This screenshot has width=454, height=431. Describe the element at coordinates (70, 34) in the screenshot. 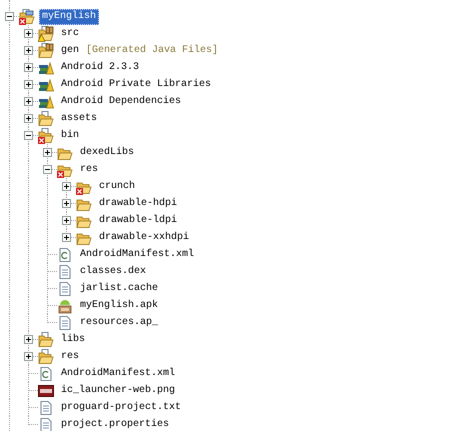

I see `tree-item-label: src` at that location.